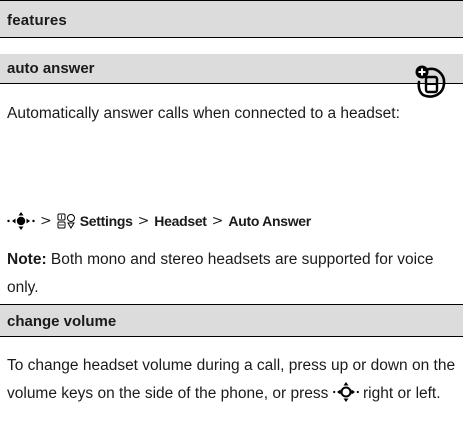 The width and height of the screenshot is (463, 441). What do you see at coordinates (231, 19) in the screenshot?
I see `table-header: features` at bounding box center [231, 19].